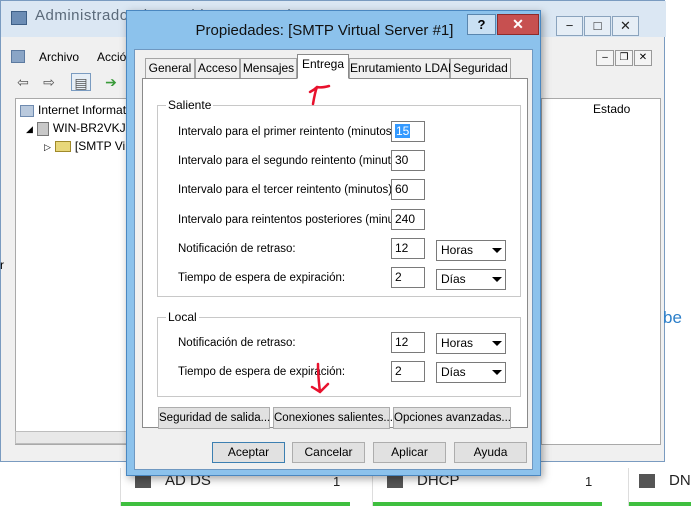  What do you see at coordinates (319, 95) in the screenshot?
I see `annotation-arrow-up-icon` at bounding box center [319, 95].